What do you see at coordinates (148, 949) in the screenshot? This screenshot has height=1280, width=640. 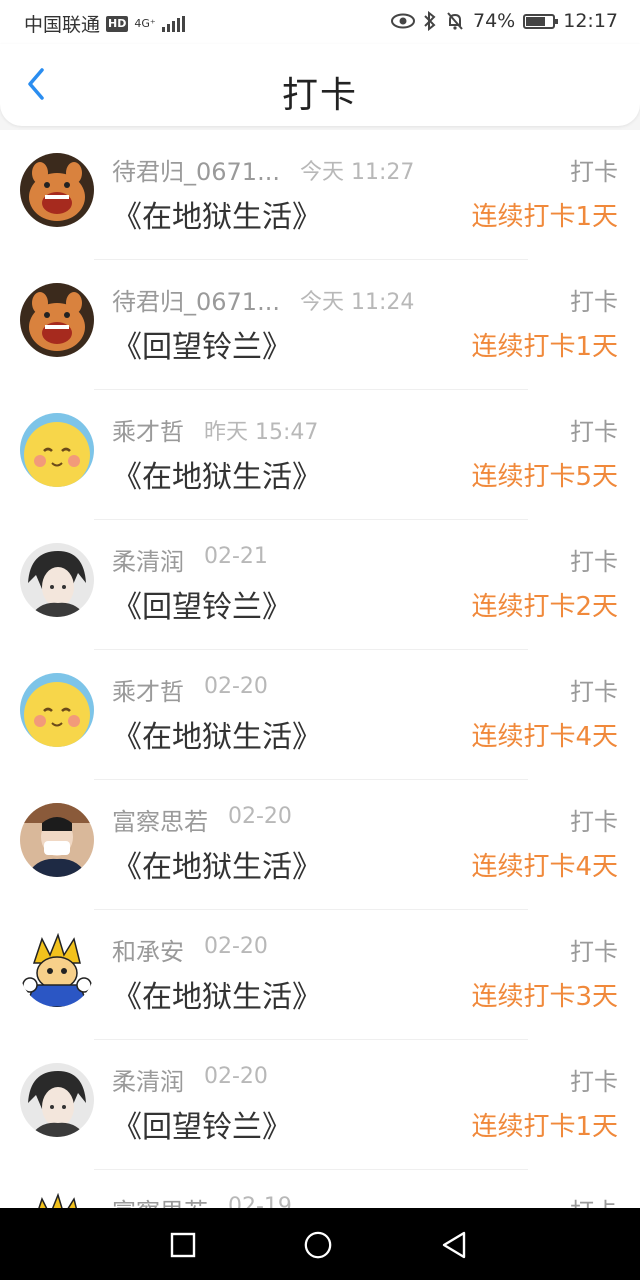 I see `user-name: 和承安` at bounding box center [148, 949].